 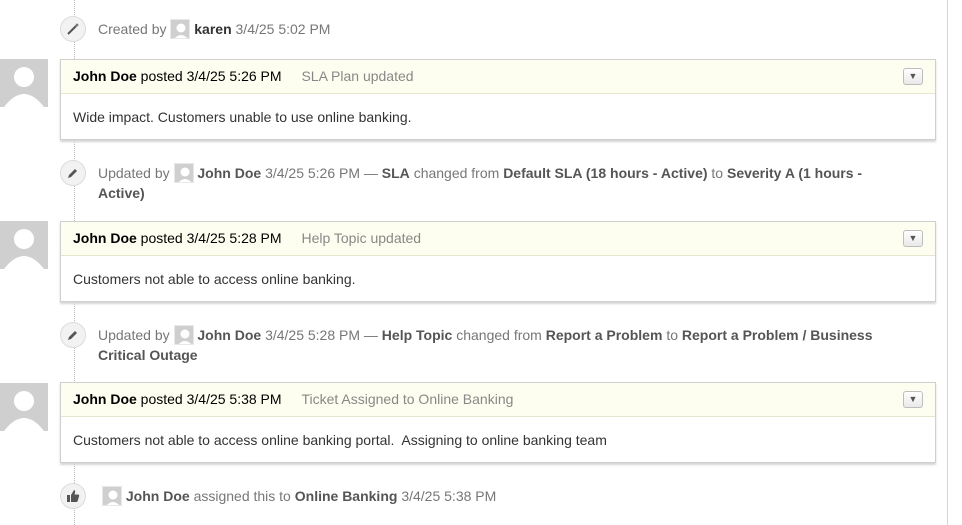 What do you see at coordinates (234, 76) in the screenshot?
I see `post-time: 3/4/25 5:26 PM` at bounding box center [234, 76].